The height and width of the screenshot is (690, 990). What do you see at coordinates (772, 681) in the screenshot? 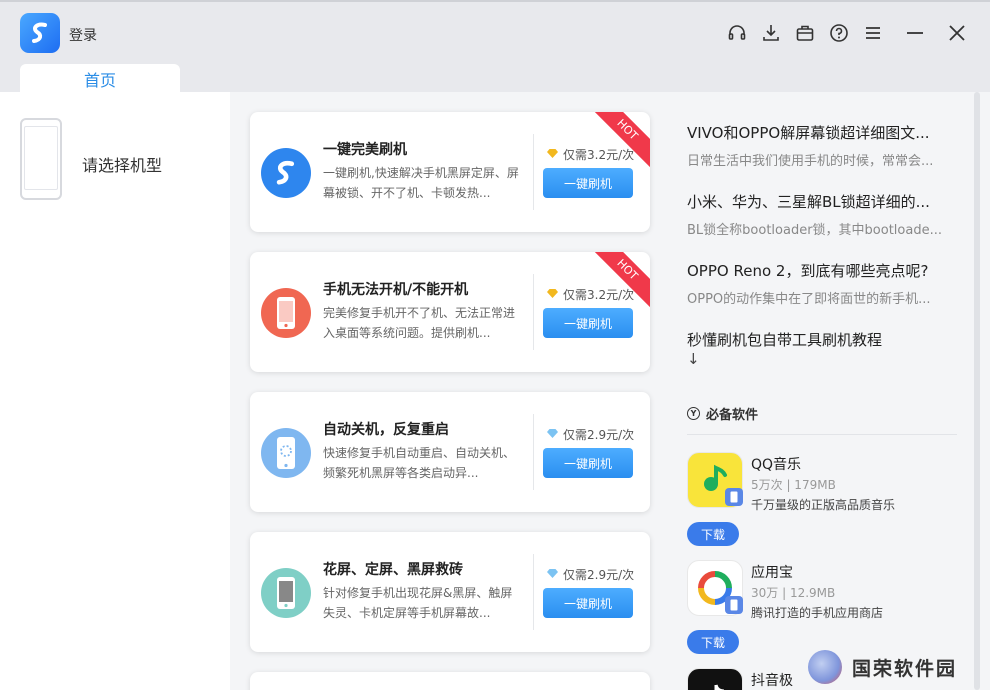
I see `app-name: 抖音极` at bounding box center [772, 681].